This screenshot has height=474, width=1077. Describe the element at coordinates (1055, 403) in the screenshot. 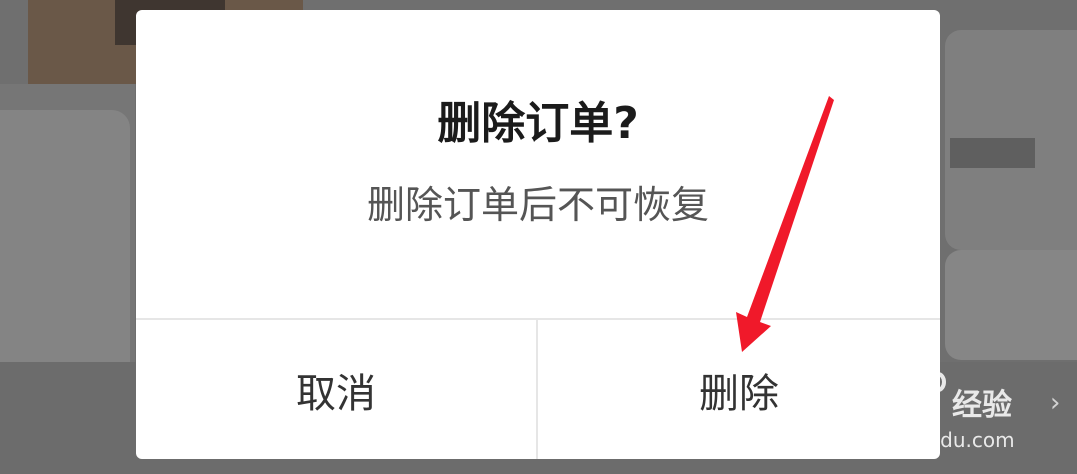

I see `chevron-right-icon: ›` at that location.